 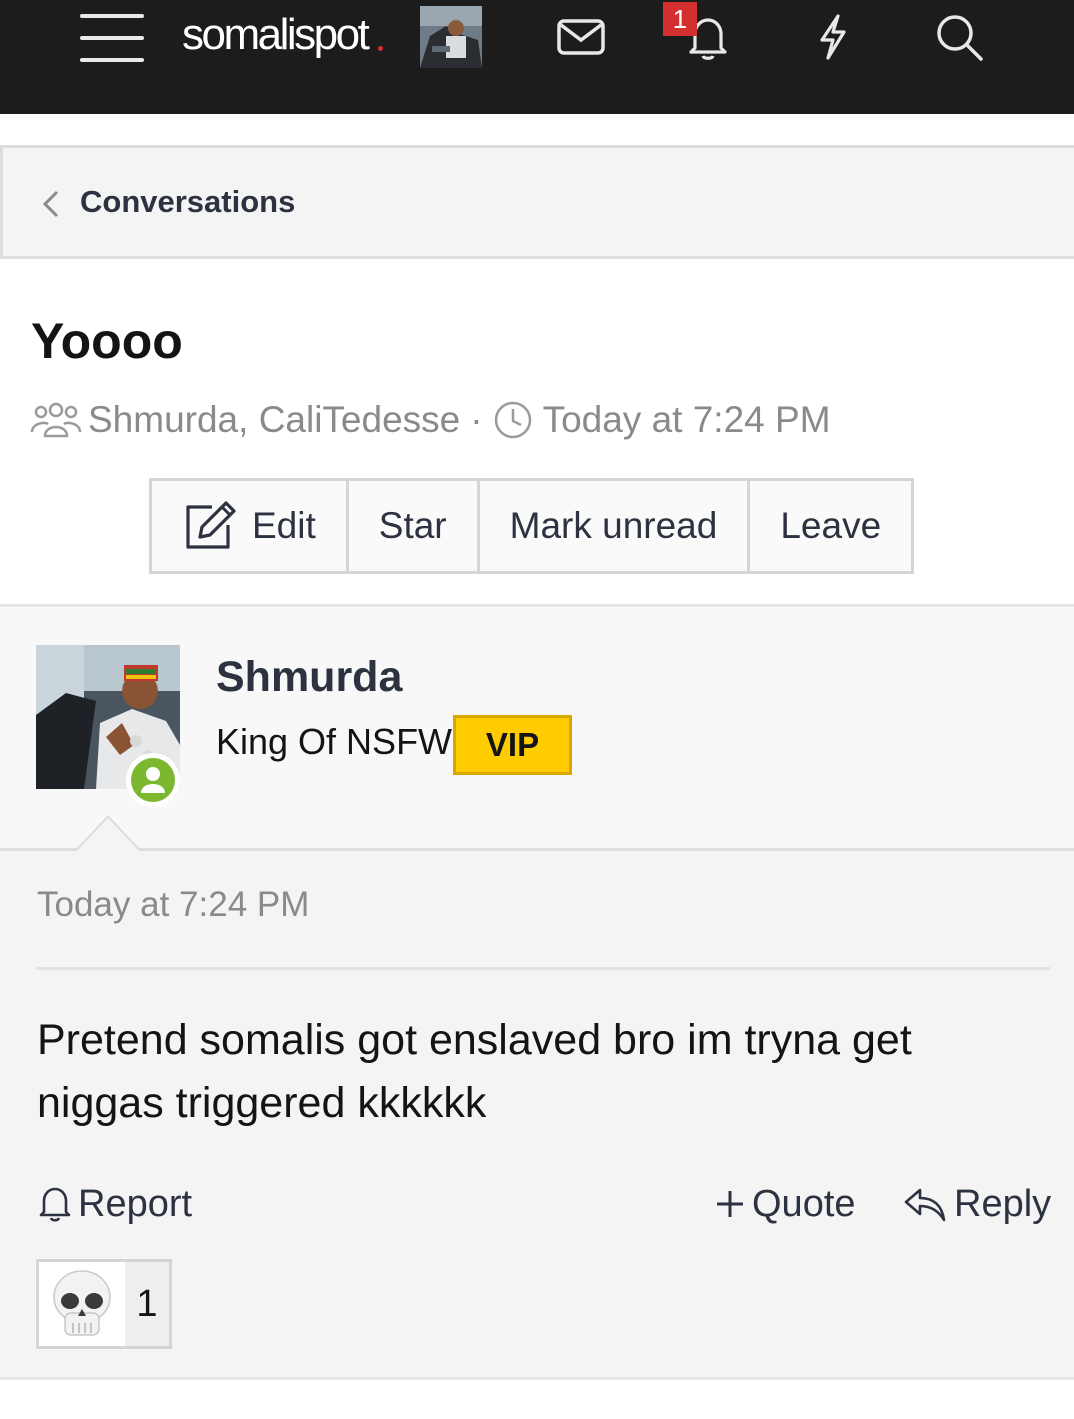 I want to click on reaction-skull: 1, so click(x=104, y=1304).